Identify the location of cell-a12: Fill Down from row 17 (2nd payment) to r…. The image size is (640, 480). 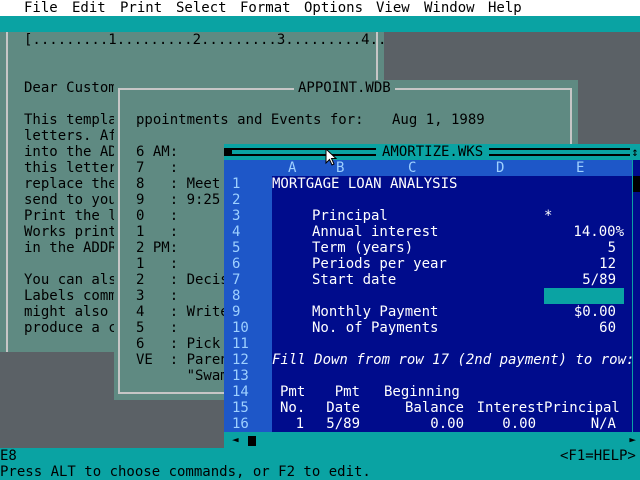
(453, 360).